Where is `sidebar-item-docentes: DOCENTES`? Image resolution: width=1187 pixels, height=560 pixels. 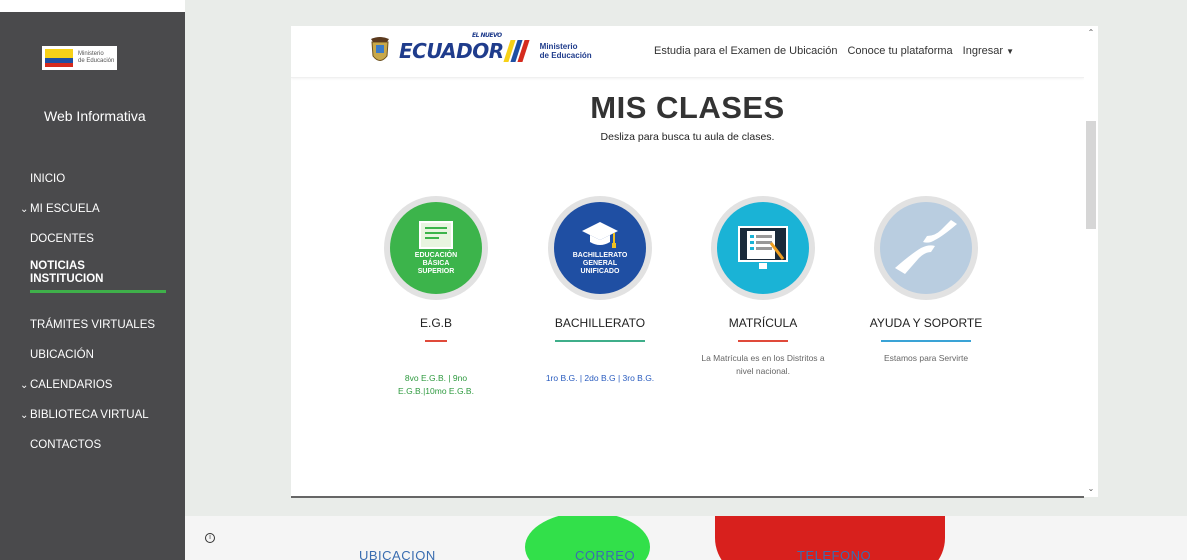 sidebar-item-docentes: DOCENTES is located at coordinates (98, 245).